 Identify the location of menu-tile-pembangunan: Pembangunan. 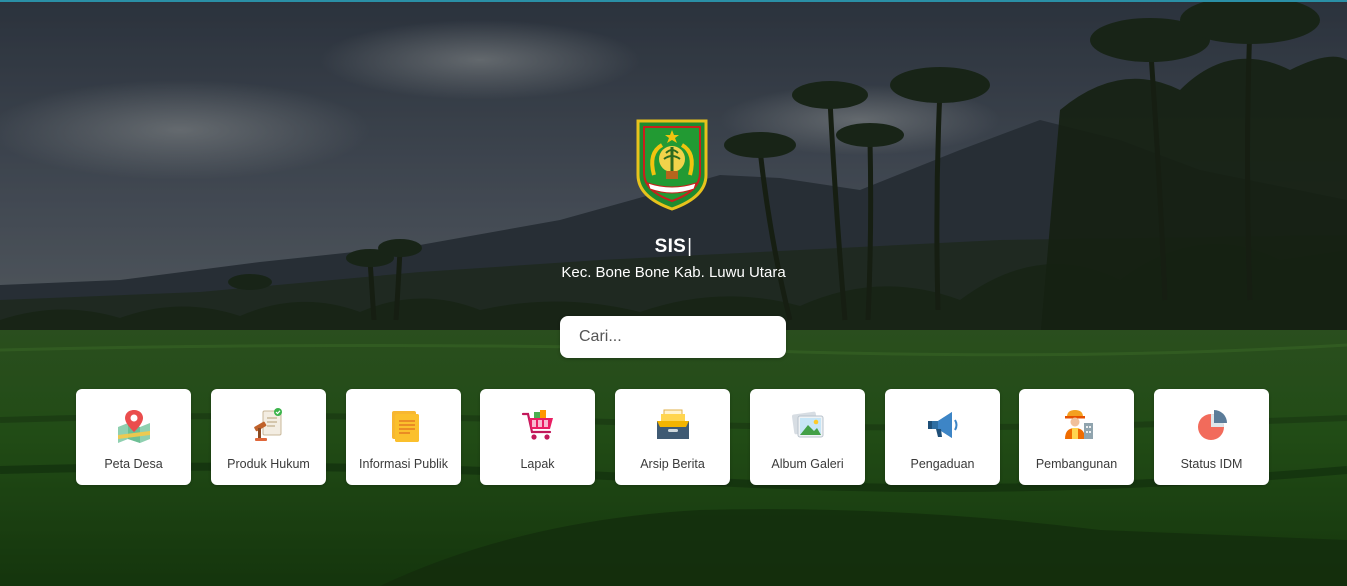
(1076, 437).